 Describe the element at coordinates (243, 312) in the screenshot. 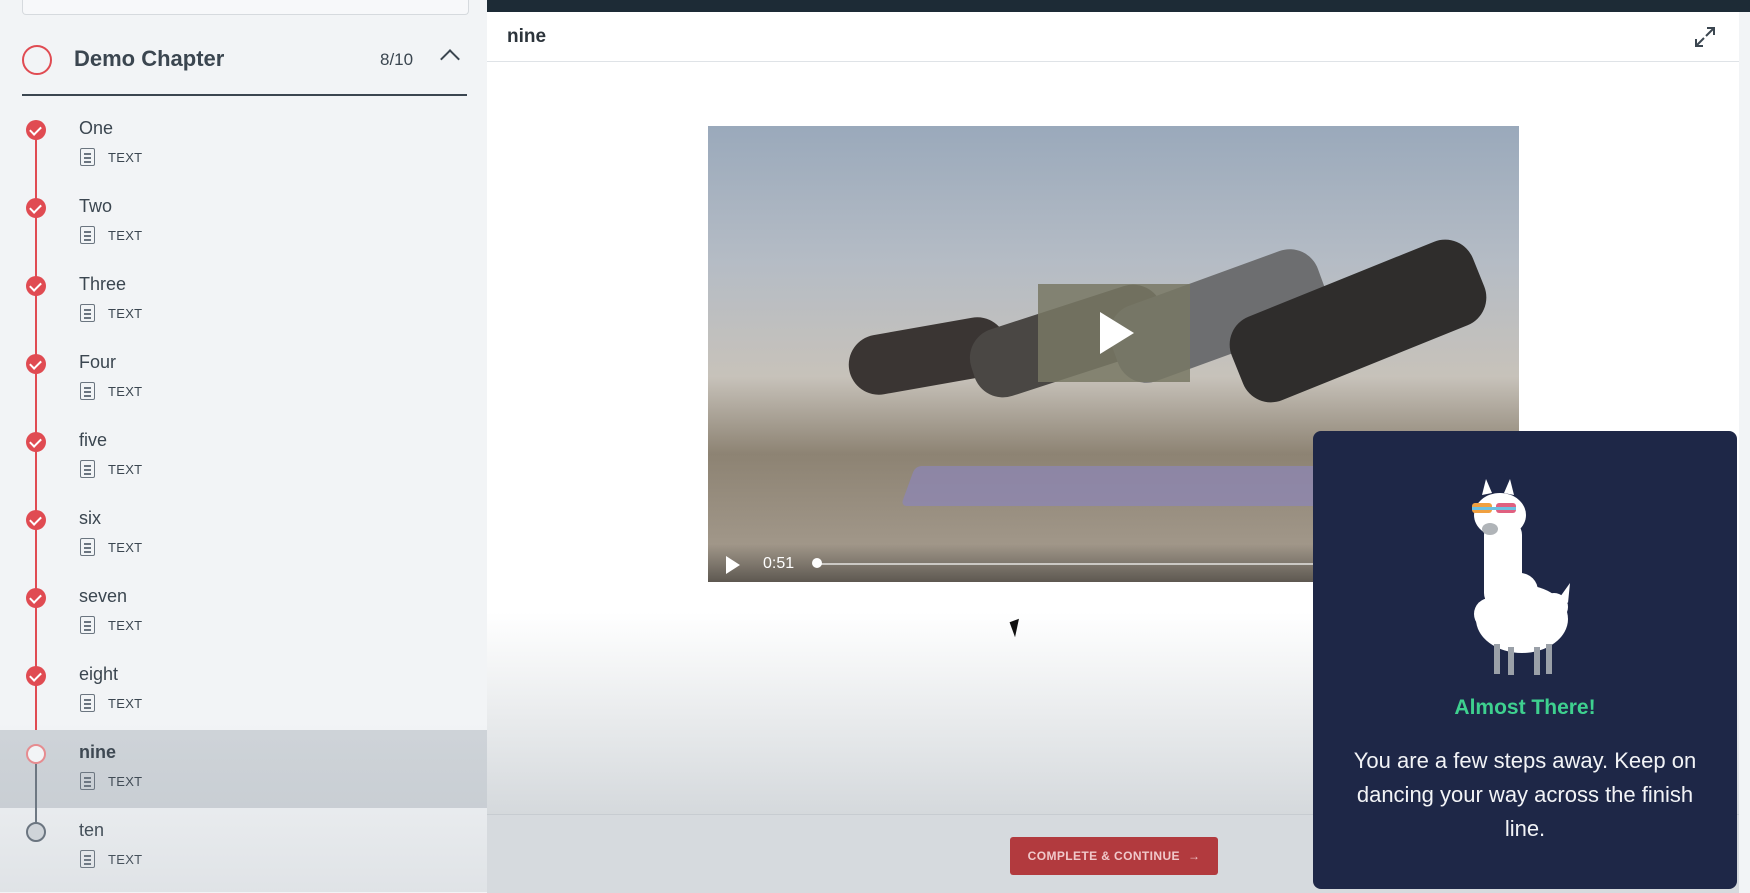

I see `lesson-item-three: Three TEXT` at that location.